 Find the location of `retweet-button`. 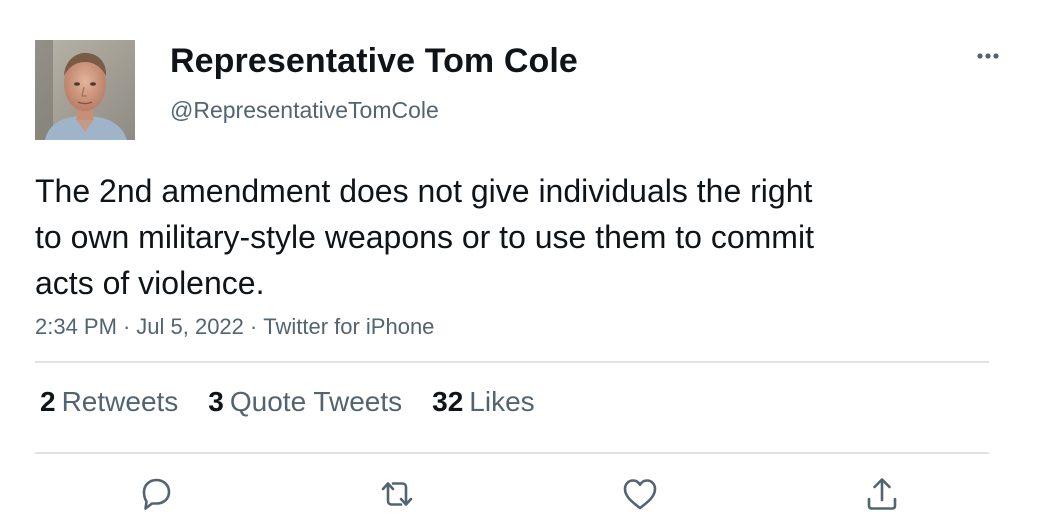

retweet-button is located at coordinates (397, 494).